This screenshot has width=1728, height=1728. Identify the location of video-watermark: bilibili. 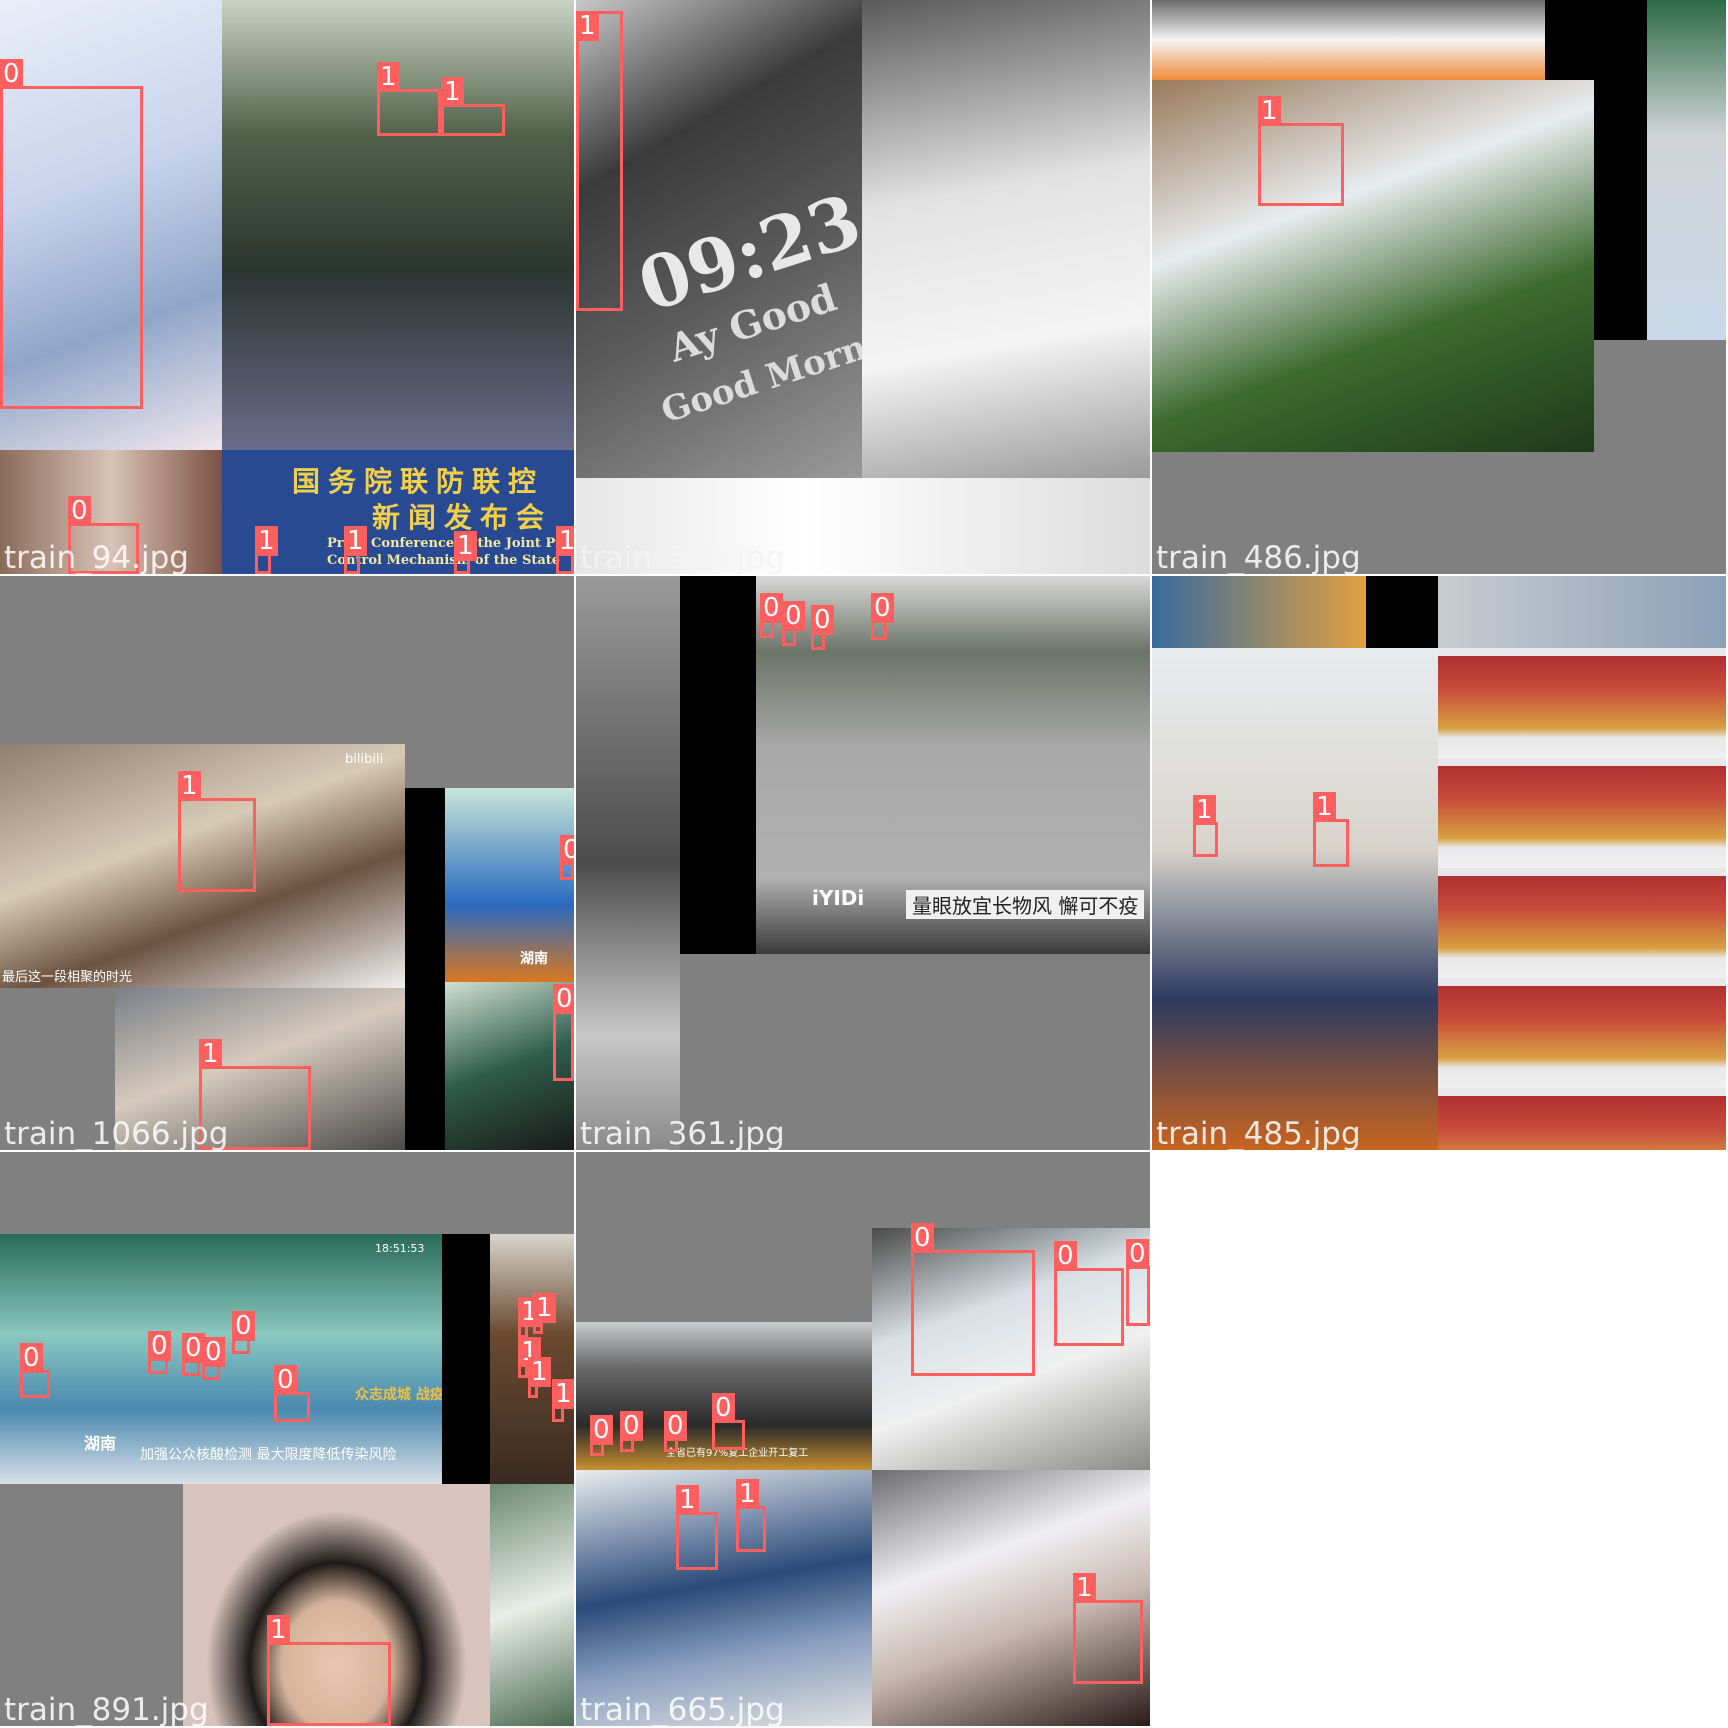
(364, 759).